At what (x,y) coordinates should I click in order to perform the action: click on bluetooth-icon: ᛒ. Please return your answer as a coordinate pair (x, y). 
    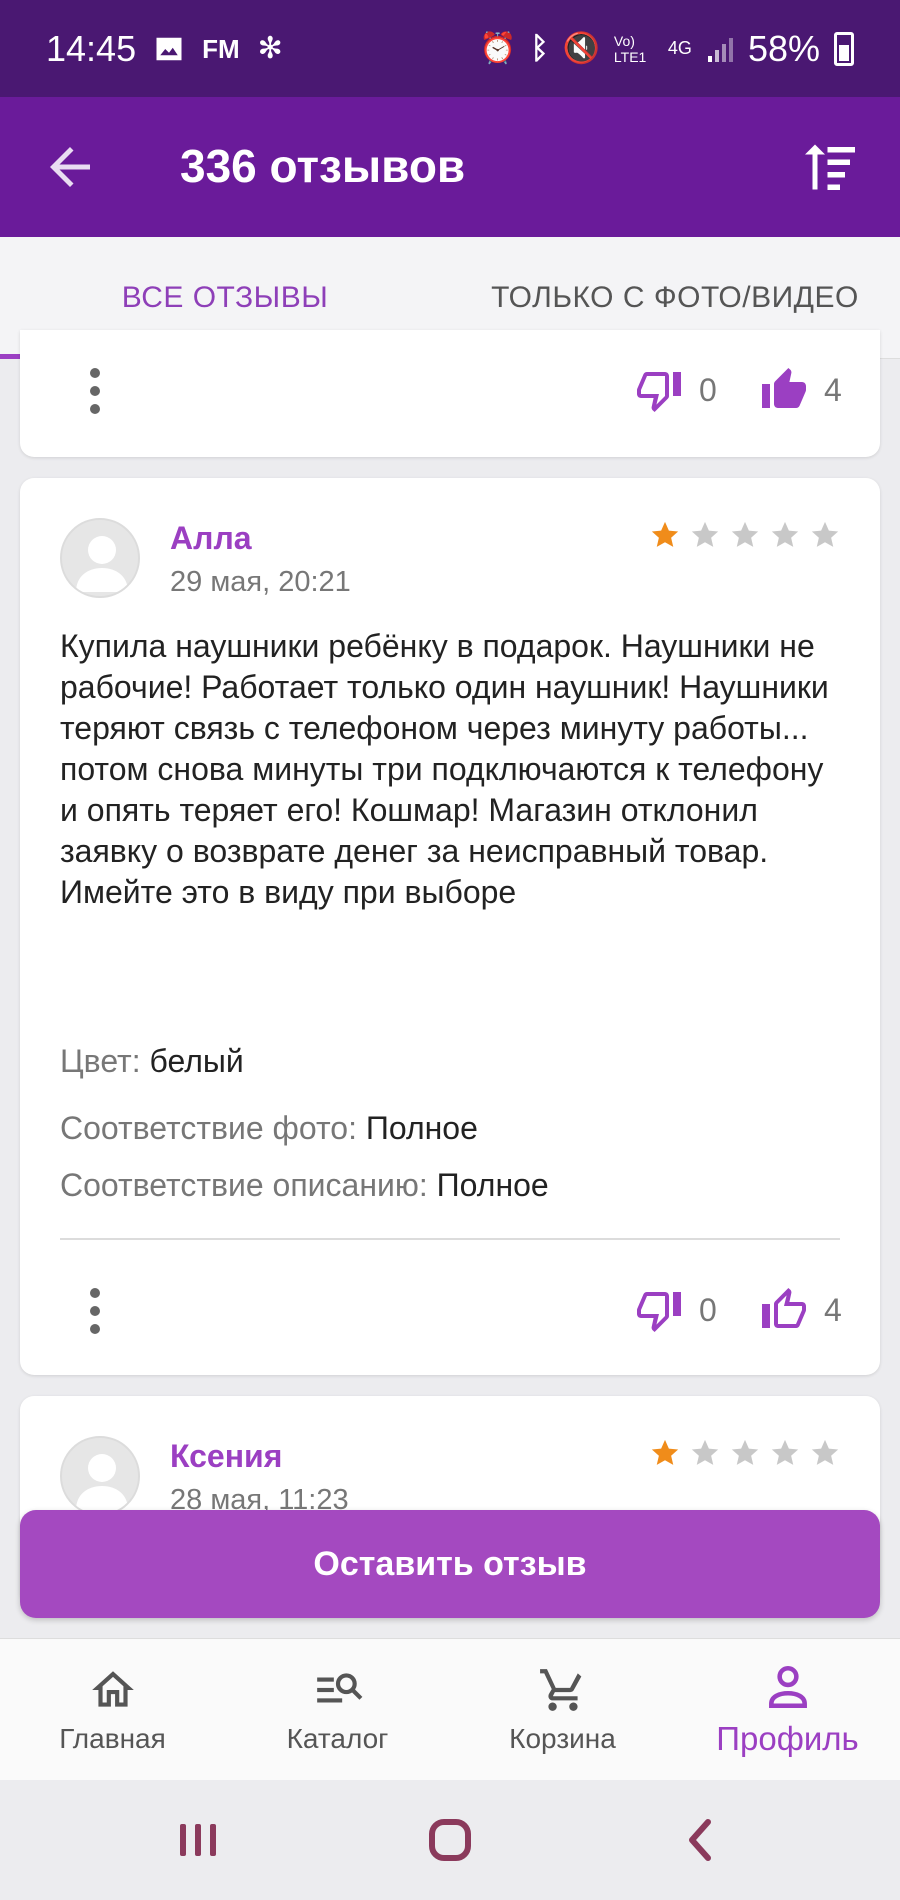
    Looking at the image, I should click on (539, 48).